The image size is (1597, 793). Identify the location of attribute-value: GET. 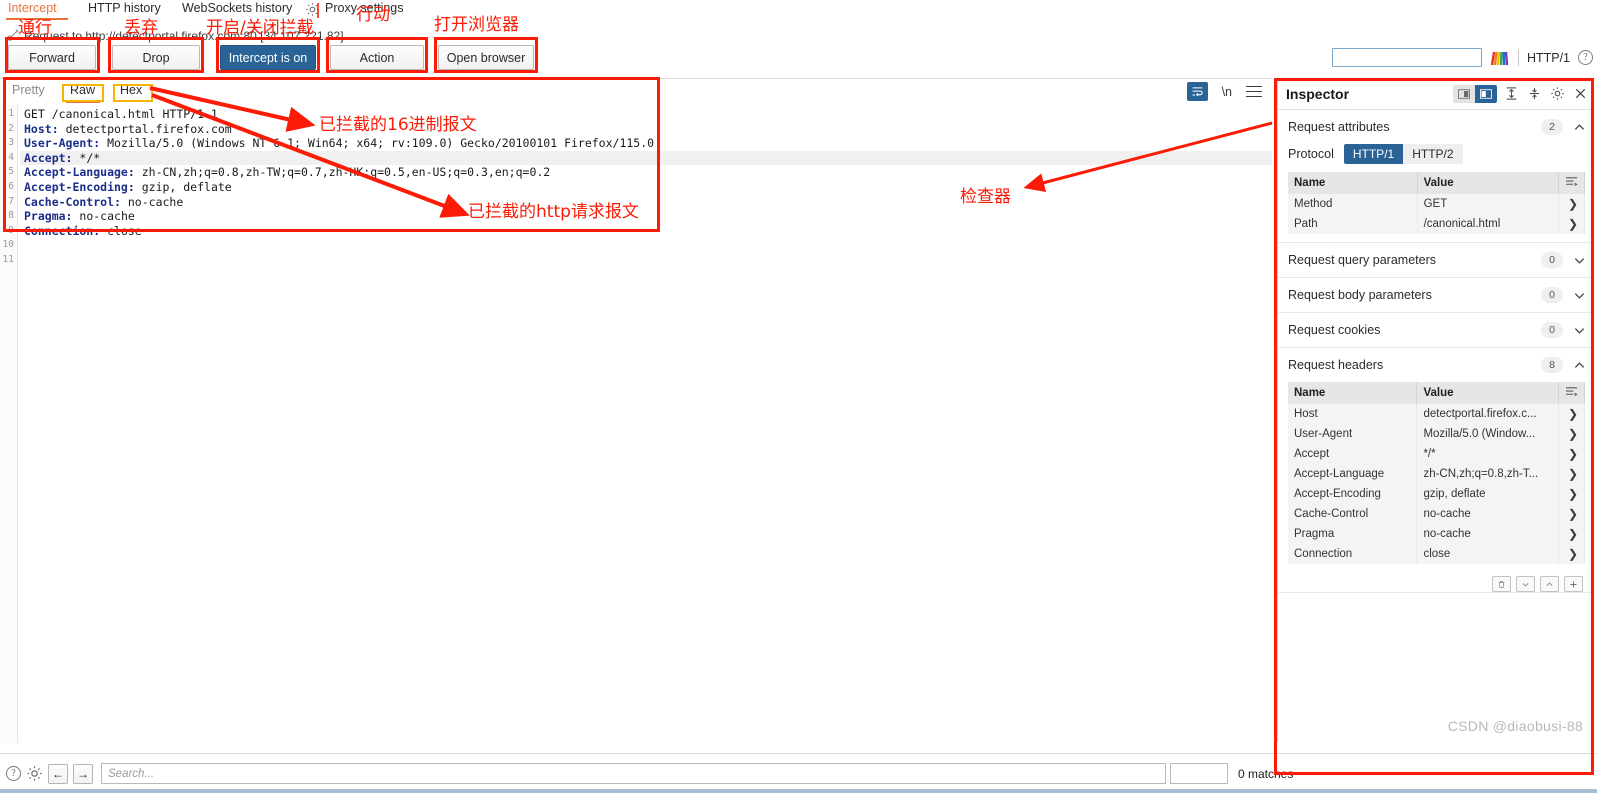
(1488, 204).